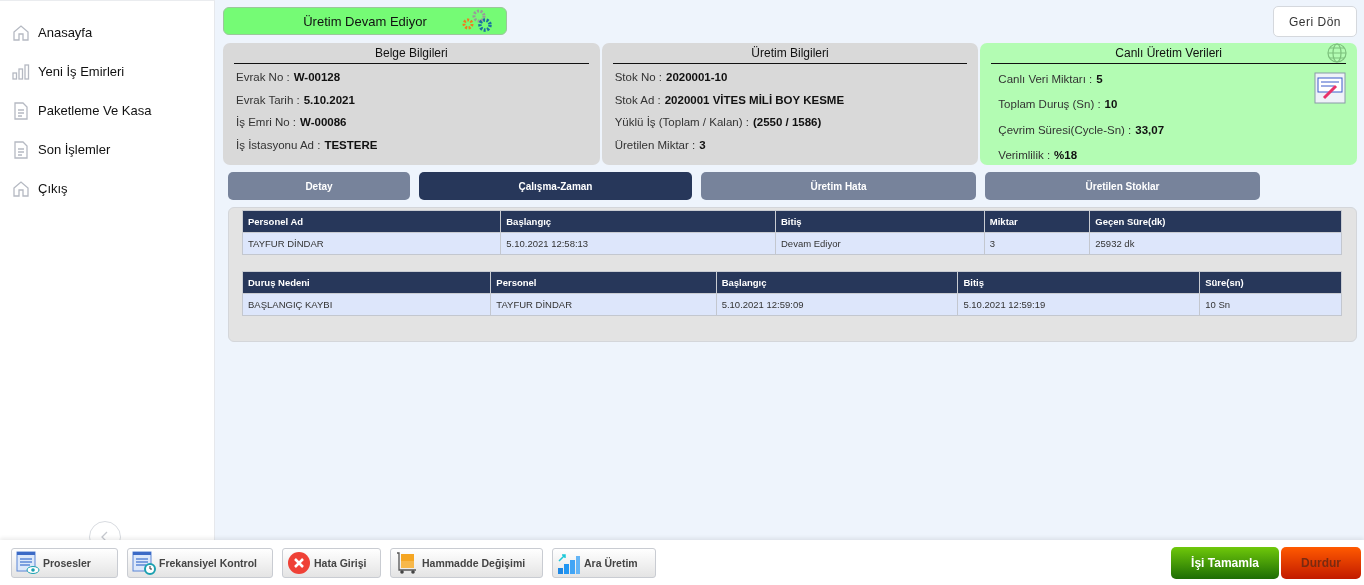 This screenshot has height=585, width=1364. Describe the element at coordinates (107, 188) in the screenshot. I see `nav-item: Çıkış` at that location.